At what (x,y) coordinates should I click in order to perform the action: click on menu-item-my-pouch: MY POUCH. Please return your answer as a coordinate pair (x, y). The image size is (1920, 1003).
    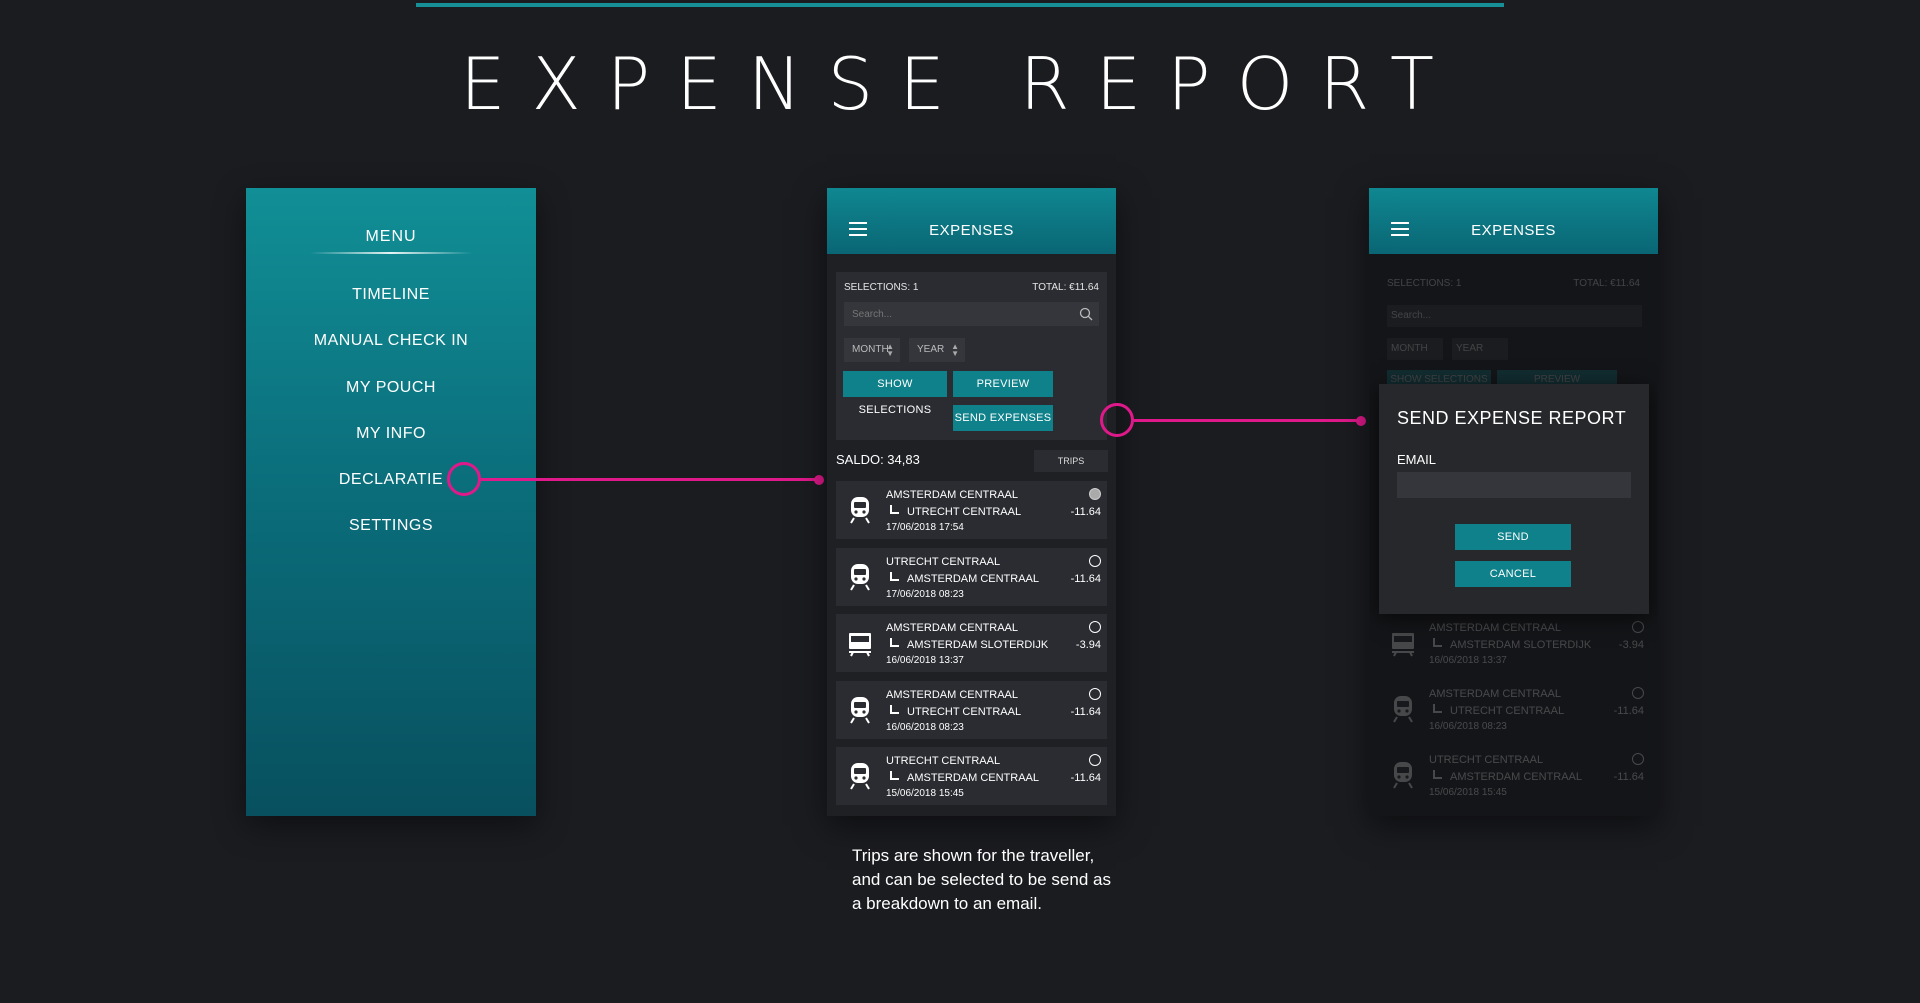
    Looking at the image, I should click on (391, 388).